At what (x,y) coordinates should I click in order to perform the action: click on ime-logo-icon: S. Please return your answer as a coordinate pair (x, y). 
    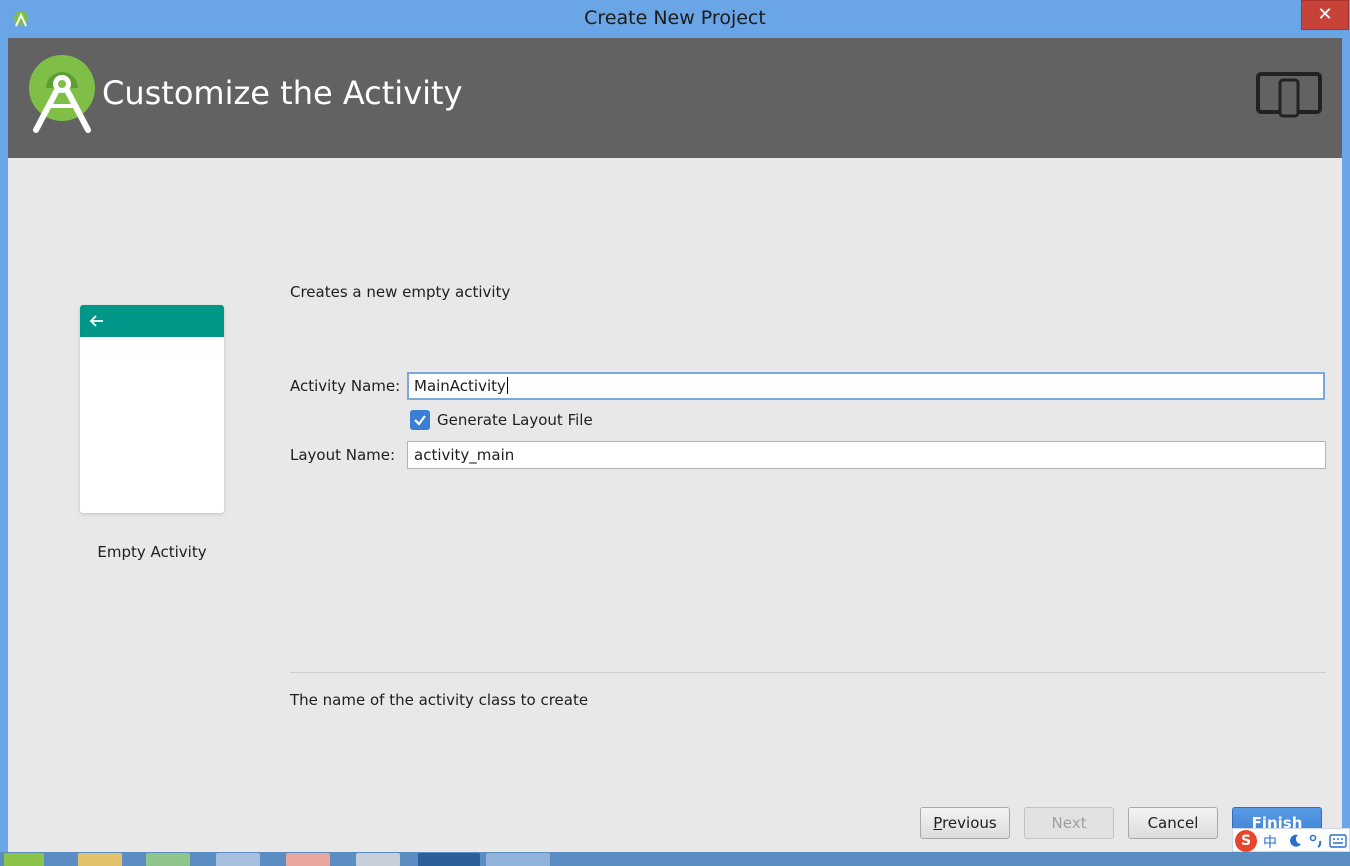
    Looking at the image, I should click on (1246, 841).